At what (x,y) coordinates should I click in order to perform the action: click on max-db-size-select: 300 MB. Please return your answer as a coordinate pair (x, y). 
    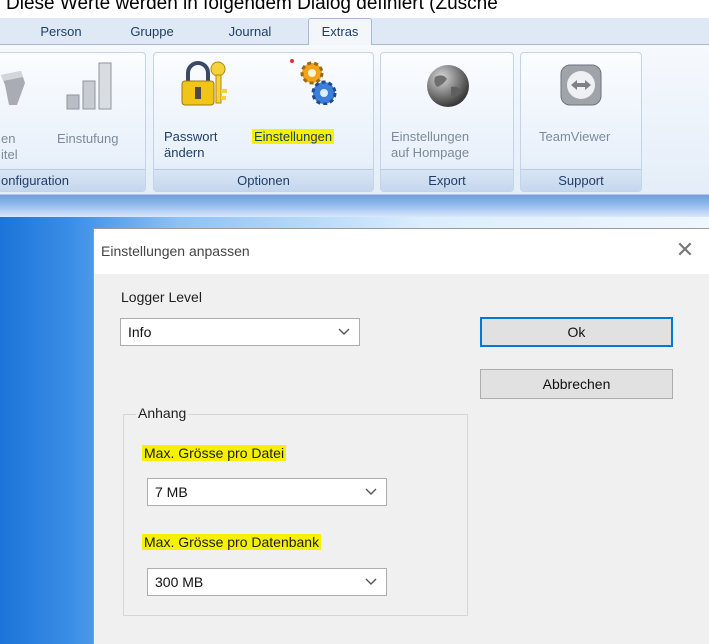
    Looking at the image, I should click on (267, 582).